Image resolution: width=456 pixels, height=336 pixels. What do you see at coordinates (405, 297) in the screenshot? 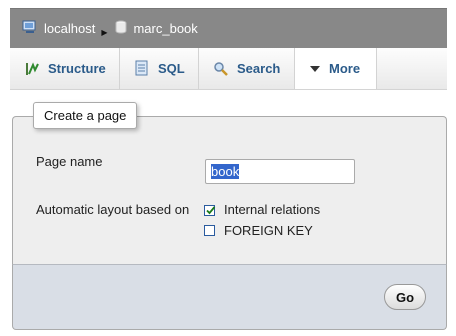
I see `go-button: Go` at bounding box center [405, 297].